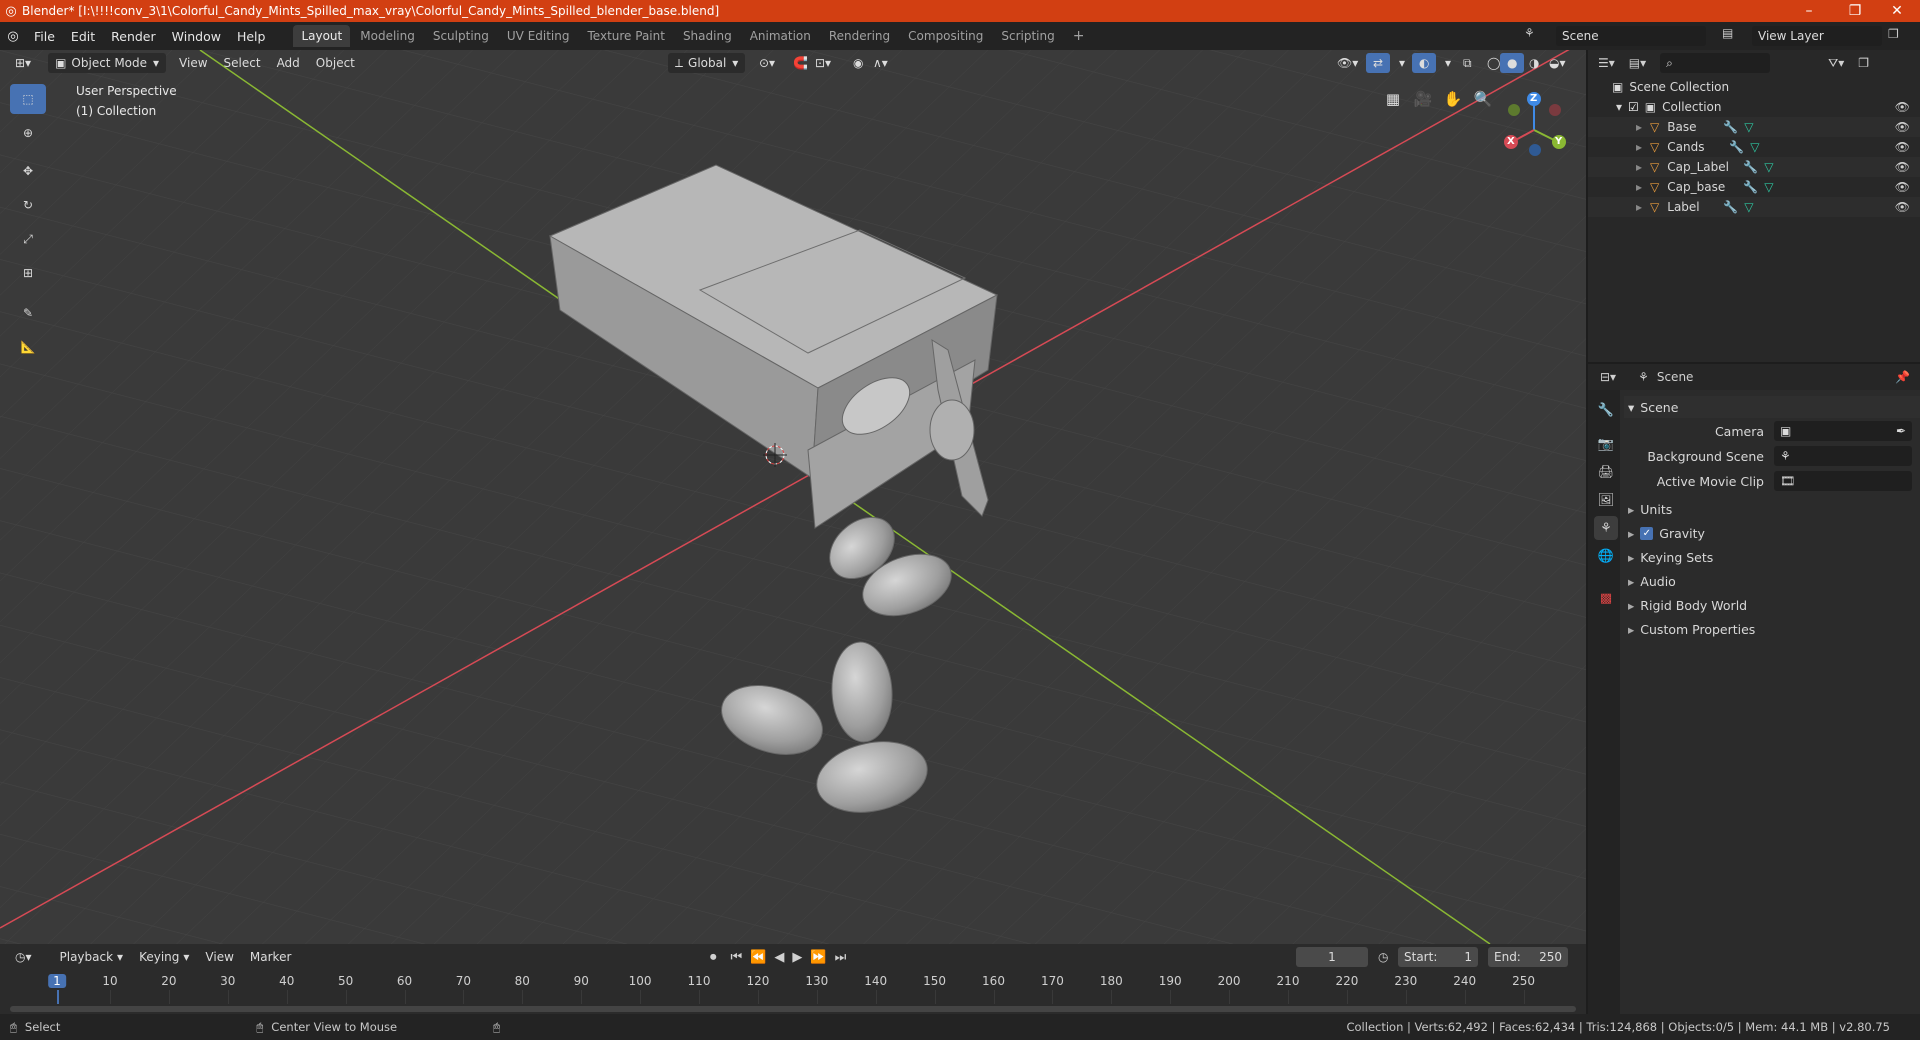  What do you see at coordinates (1817, 36) in the screenshot?
I see `view-layer-field: View Layer` at bounding box center [1817, 36].